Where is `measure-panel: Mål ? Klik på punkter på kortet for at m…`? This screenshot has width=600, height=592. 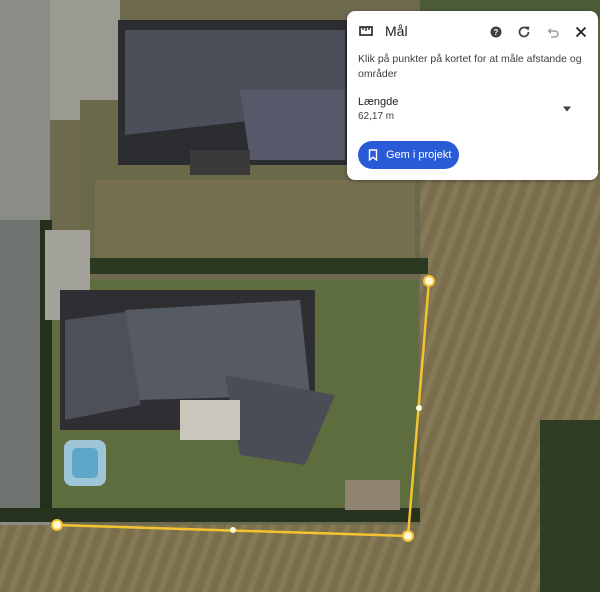
measure-panel: Mål ? Klik på punkter på kortet for at m… is located at coordinates (472, 95).